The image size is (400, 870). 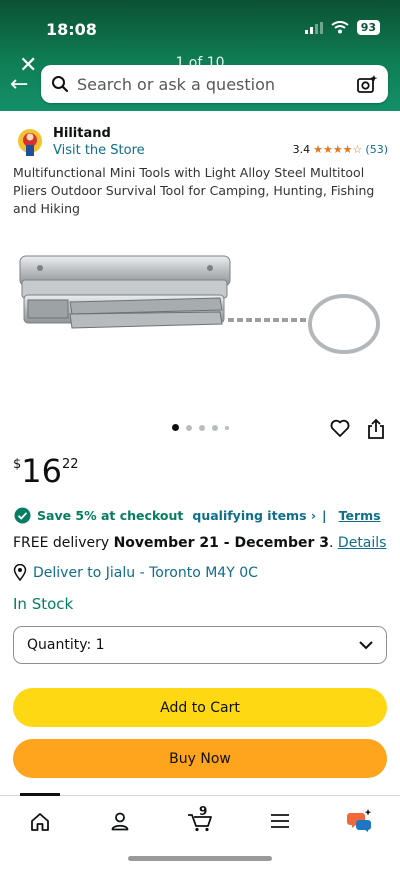 What do you see at coordinates (367, 84) in the screenshot?
I see `camera-search-icon` at bounding box center [367, 84].